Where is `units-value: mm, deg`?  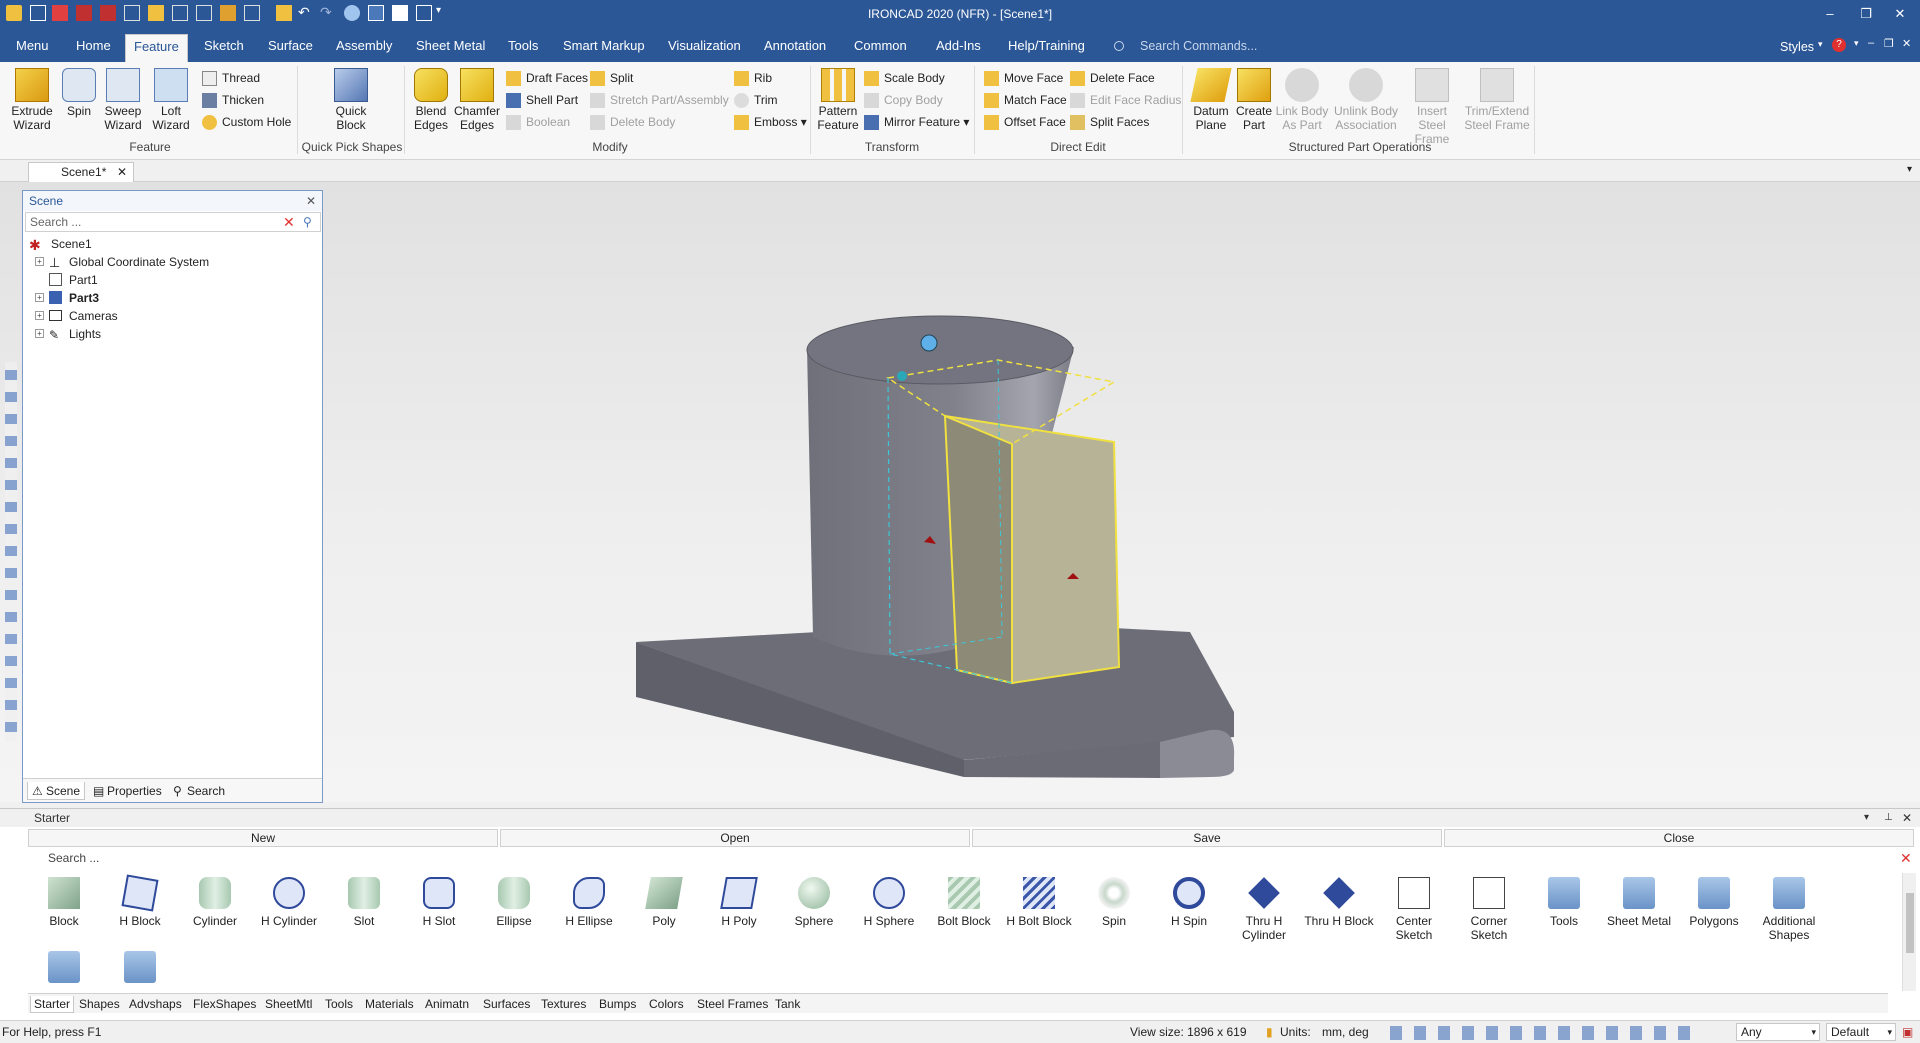
units-value: mm, deg is located at coordinates (1345, 1032).